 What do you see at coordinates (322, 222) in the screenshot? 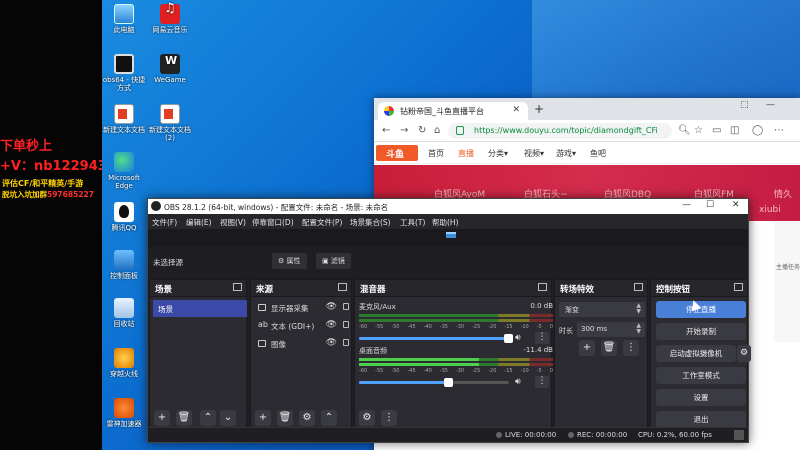
I see `menu-profile: 配置文件(P)` at bounding box center [322, 222].